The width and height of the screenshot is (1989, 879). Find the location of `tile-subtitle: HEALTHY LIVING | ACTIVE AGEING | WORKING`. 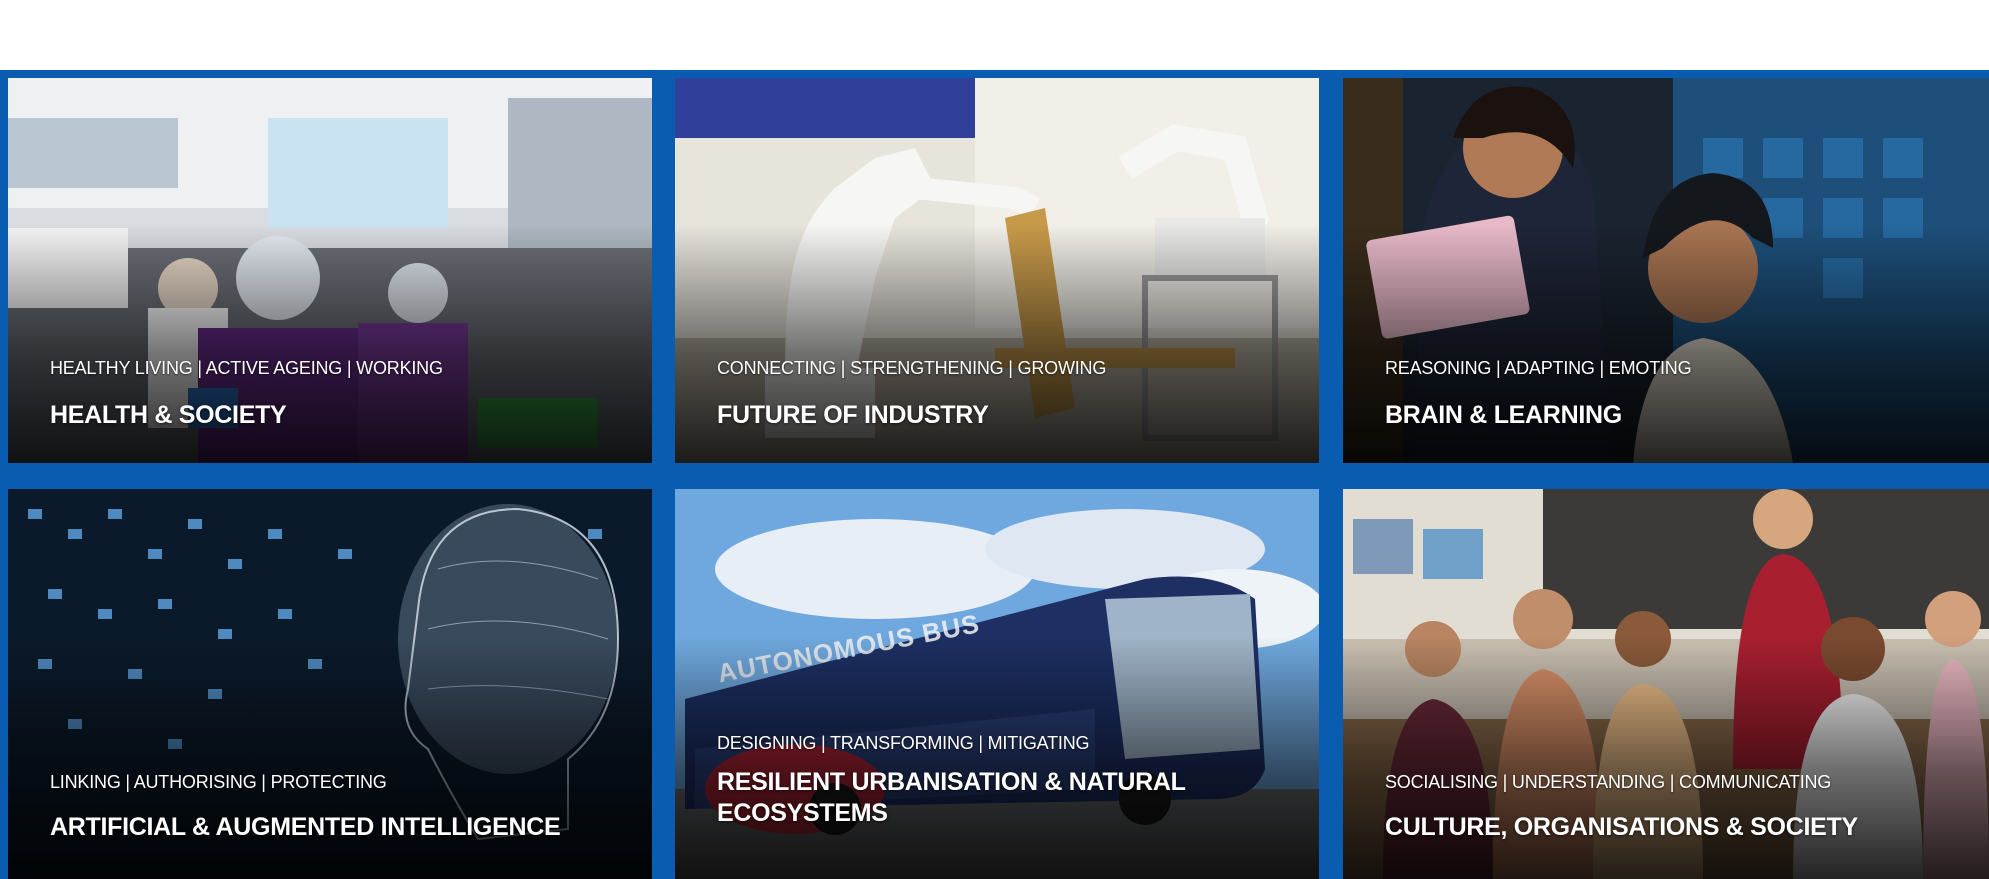

tile-subtitle: HEALTHY LIVING | ACTIVE AGEING | WORKING is located at coordinates (246, 368).